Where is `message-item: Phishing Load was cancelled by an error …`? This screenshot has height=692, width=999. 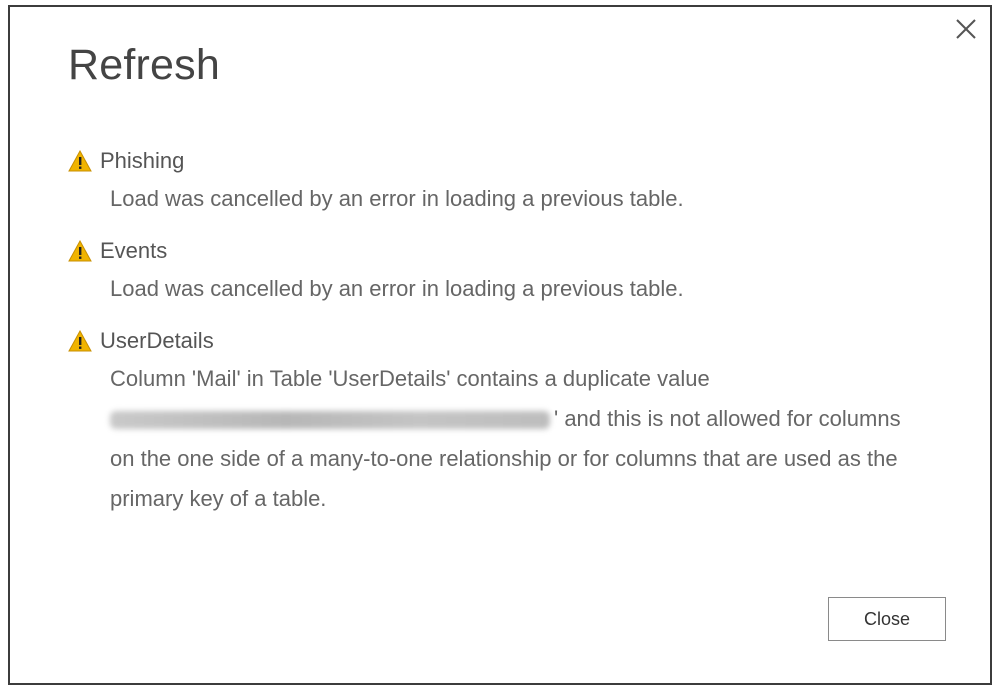 message-item: Phishing Load was cancelled by an error … is located at coordinates (498, 182).